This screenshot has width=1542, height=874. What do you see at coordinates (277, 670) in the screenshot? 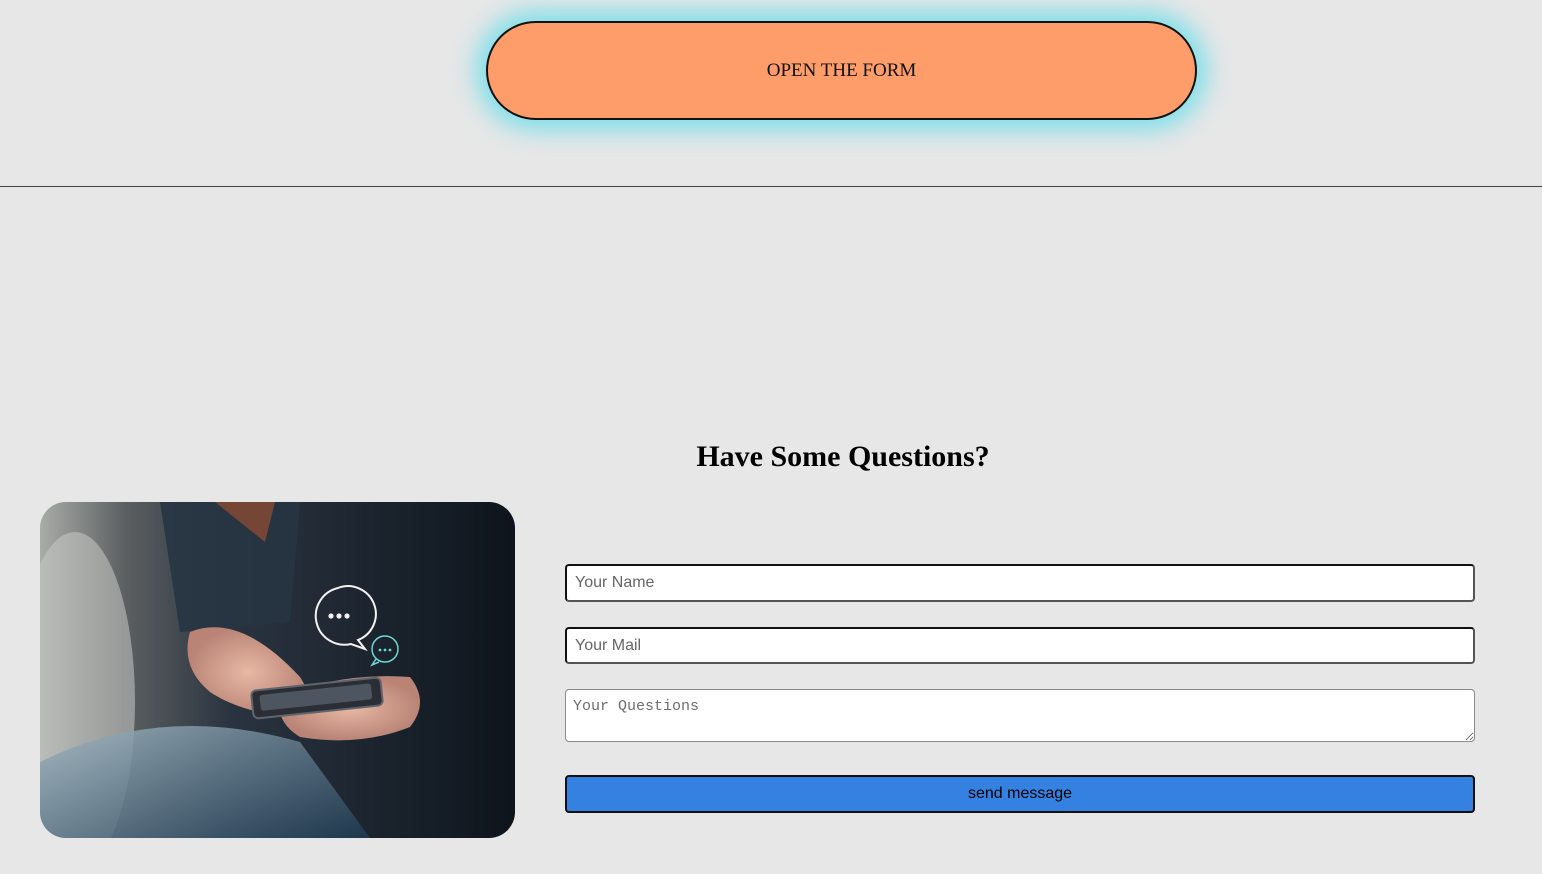
I see `contact-photo` at bounding box center [277, 670].